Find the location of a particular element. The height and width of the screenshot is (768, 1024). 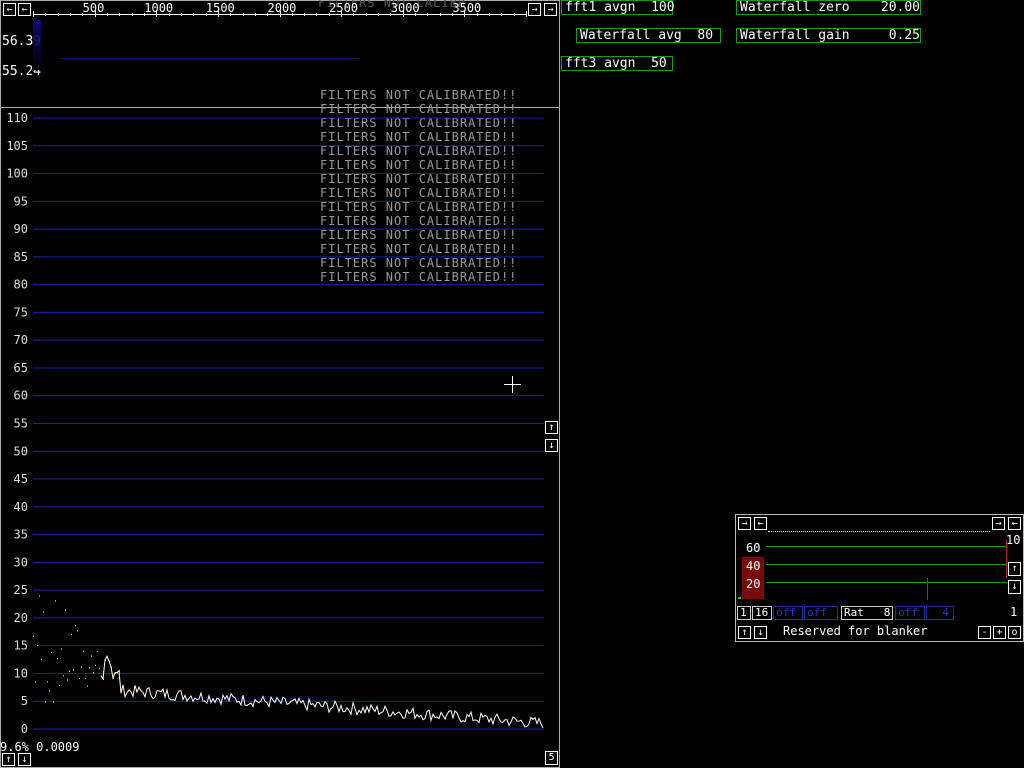

waterfall-gain-param: Waterfall gain 0.25 is located at coordinates (828, 35).